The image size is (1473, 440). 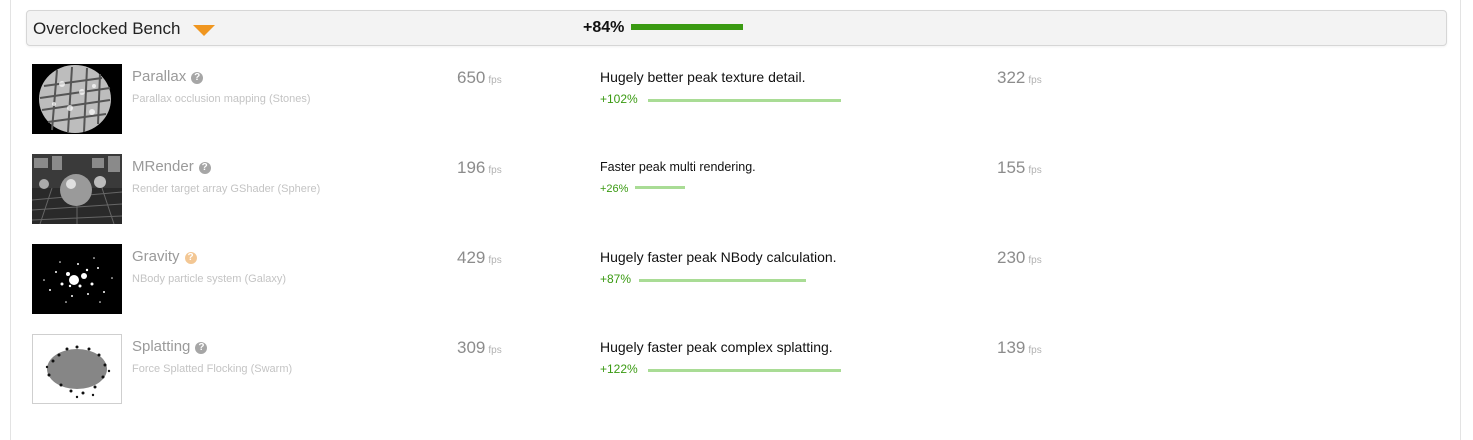 I want to click on benchmark-name-label: MRender, so click(x=163, y=166).